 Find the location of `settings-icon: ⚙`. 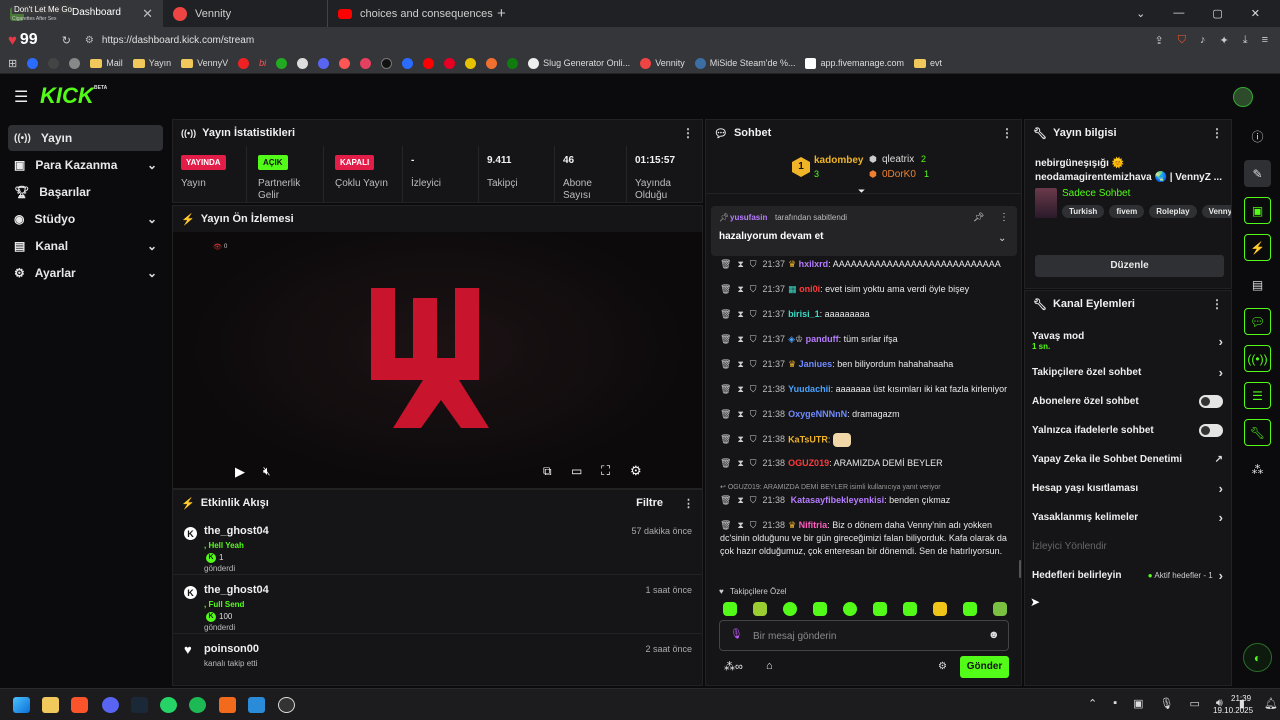

settings-icon: ⚙ is located at coordinates (636, 471).